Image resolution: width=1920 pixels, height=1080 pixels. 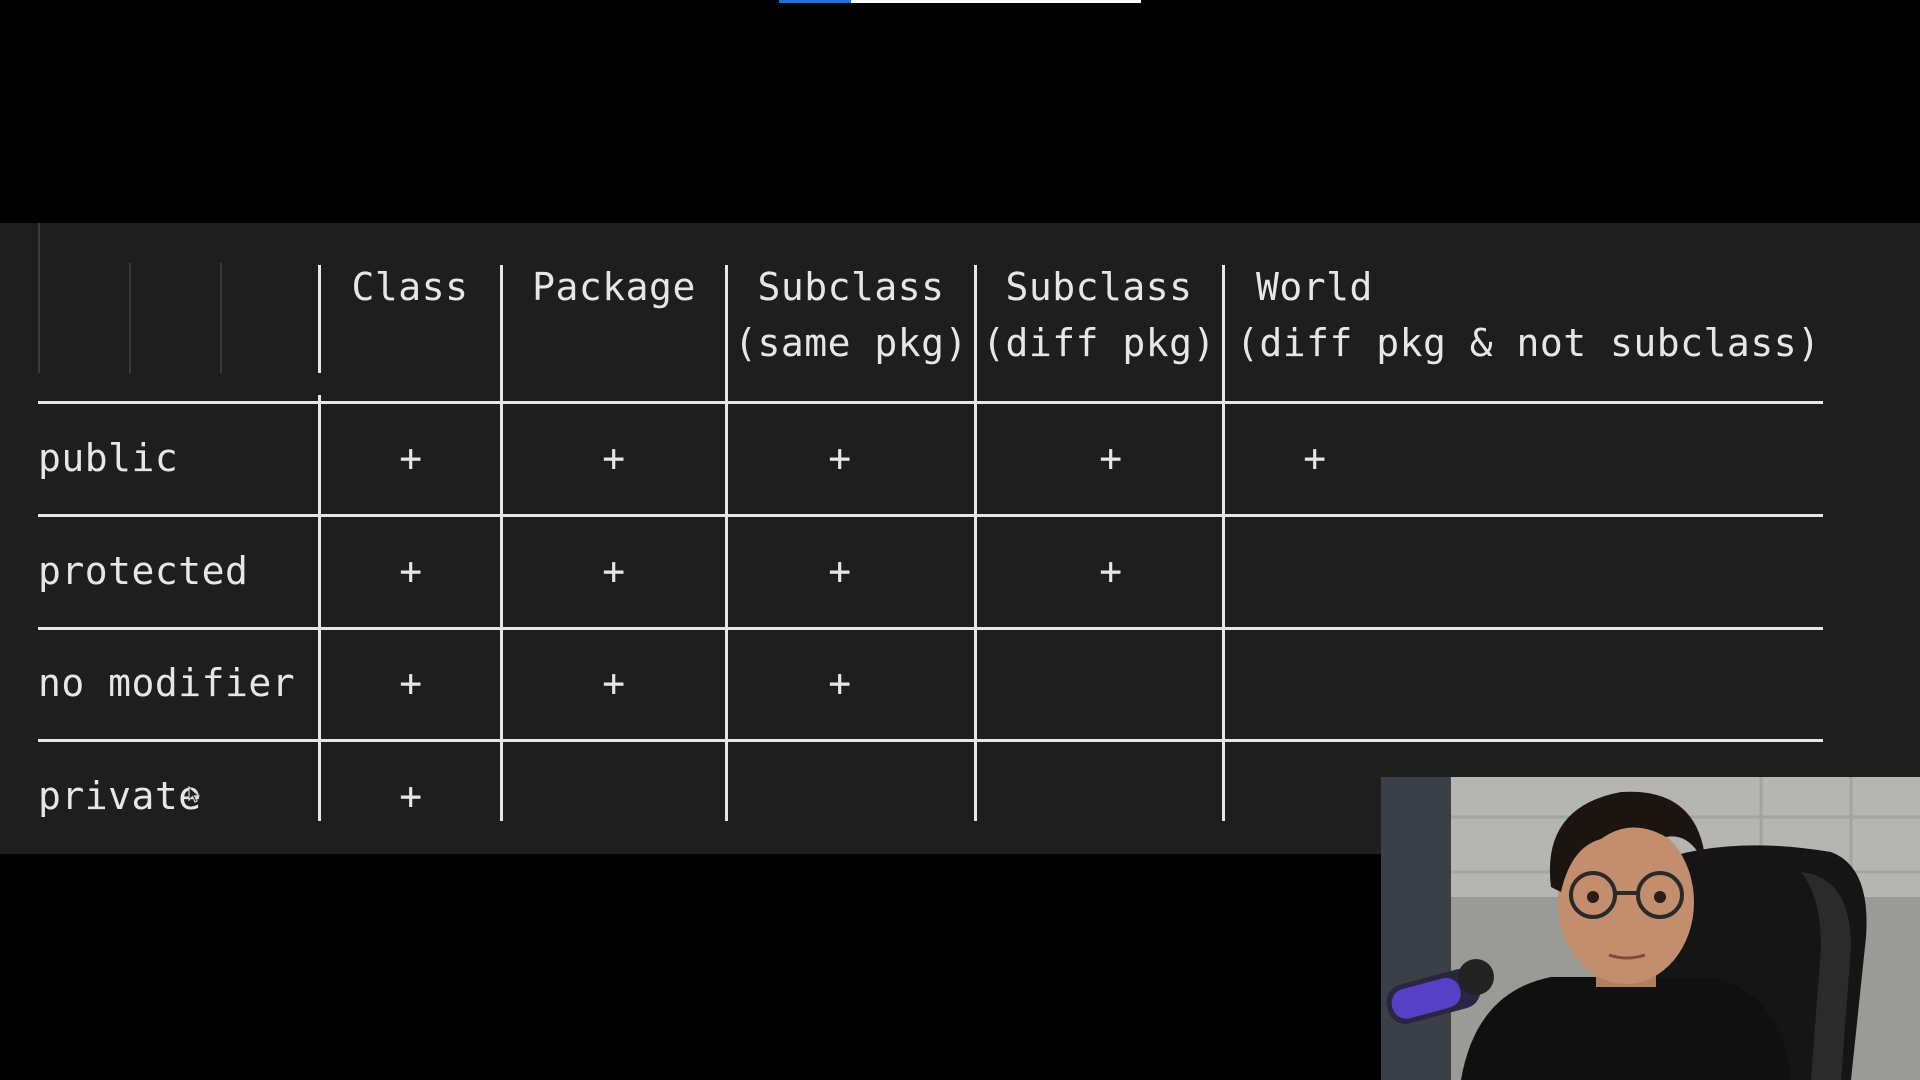 I want to click on video-progress-fill, so click(x=815, y=1).